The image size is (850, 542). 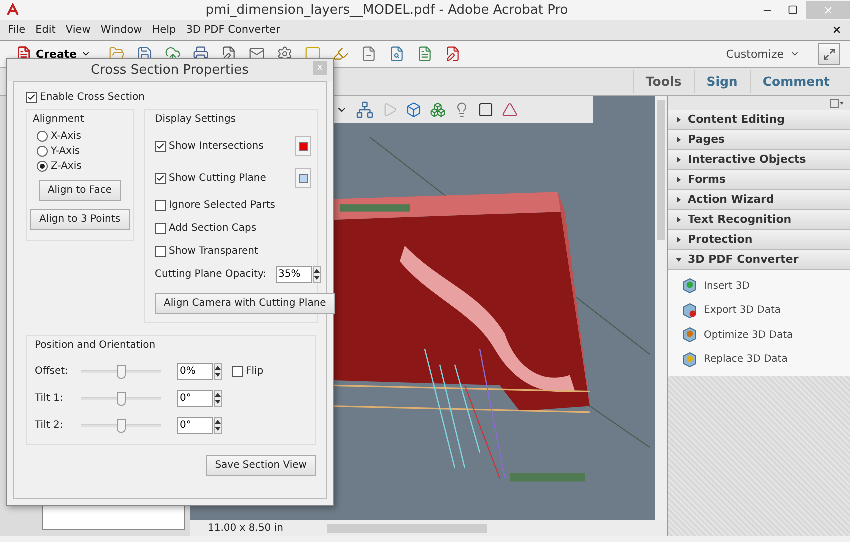 What do you see at coordinates (66, 136) in the screenshot?
I see `radio-label: X-Axis` at bounding box center [66, 136].